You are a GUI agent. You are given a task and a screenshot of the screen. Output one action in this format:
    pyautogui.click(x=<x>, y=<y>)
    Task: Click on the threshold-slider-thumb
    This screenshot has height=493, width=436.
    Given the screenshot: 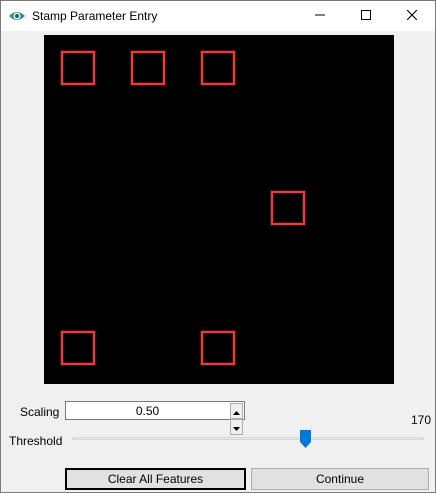 What is the action you would take?
    pyautogui.click(x=305, y=439)
    